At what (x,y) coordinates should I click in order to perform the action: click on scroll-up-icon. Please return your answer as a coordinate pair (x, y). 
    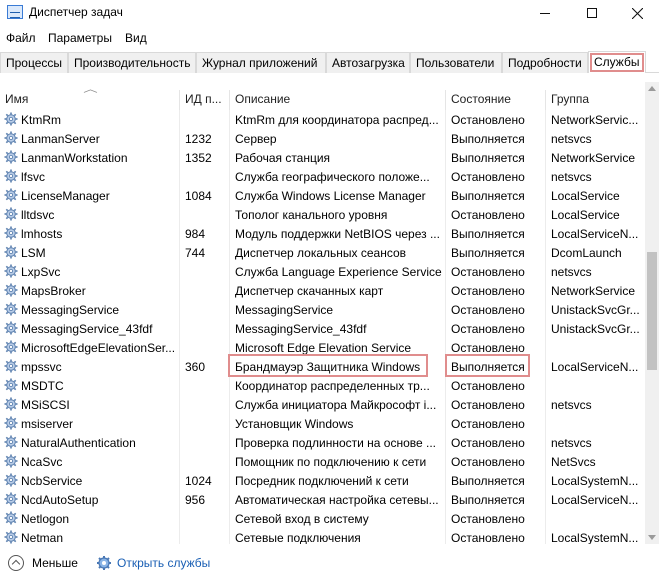
    Looking at the image, I should click on (652, 88).